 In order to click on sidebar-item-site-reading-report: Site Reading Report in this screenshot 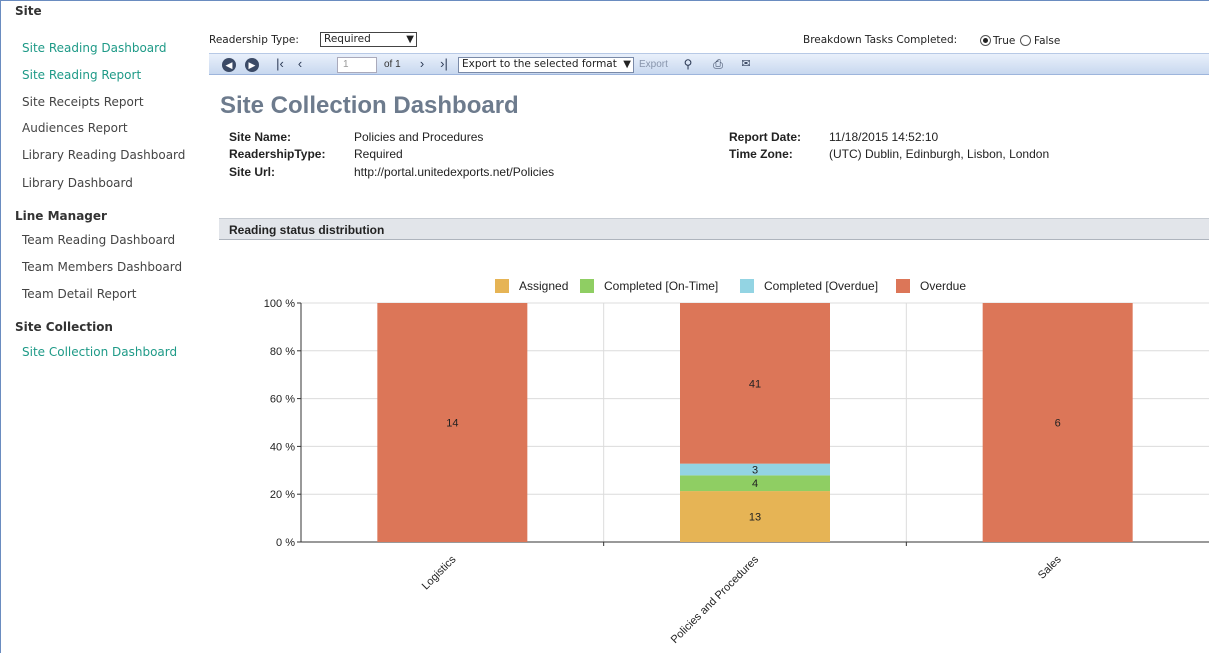, I will do `click(81, 75)`.